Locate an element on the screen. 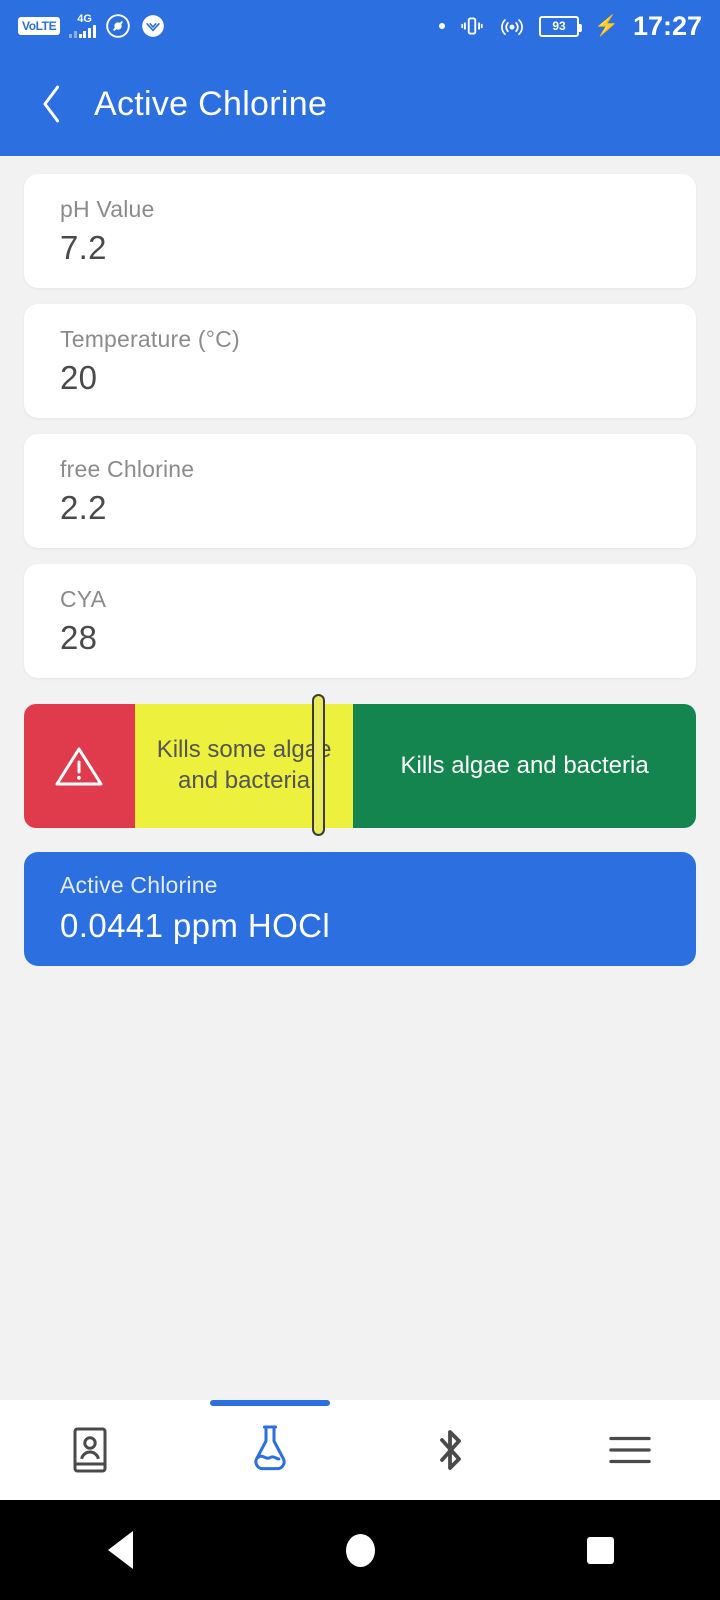 This screenshot has height=1600, width=720. system-recents-button is located at coordinates (600, 1550).